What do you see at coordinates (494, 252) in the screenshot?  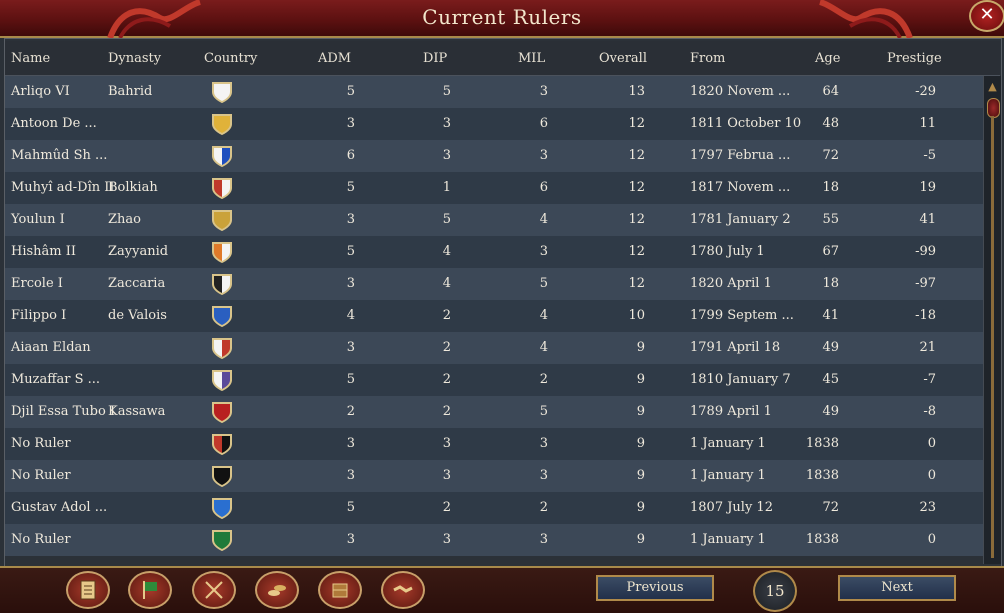 I see `table-row: Hishâm II Zayyanid 5 4 3 12 1780 July 1 67 -99` at bounding box center [494, 252].